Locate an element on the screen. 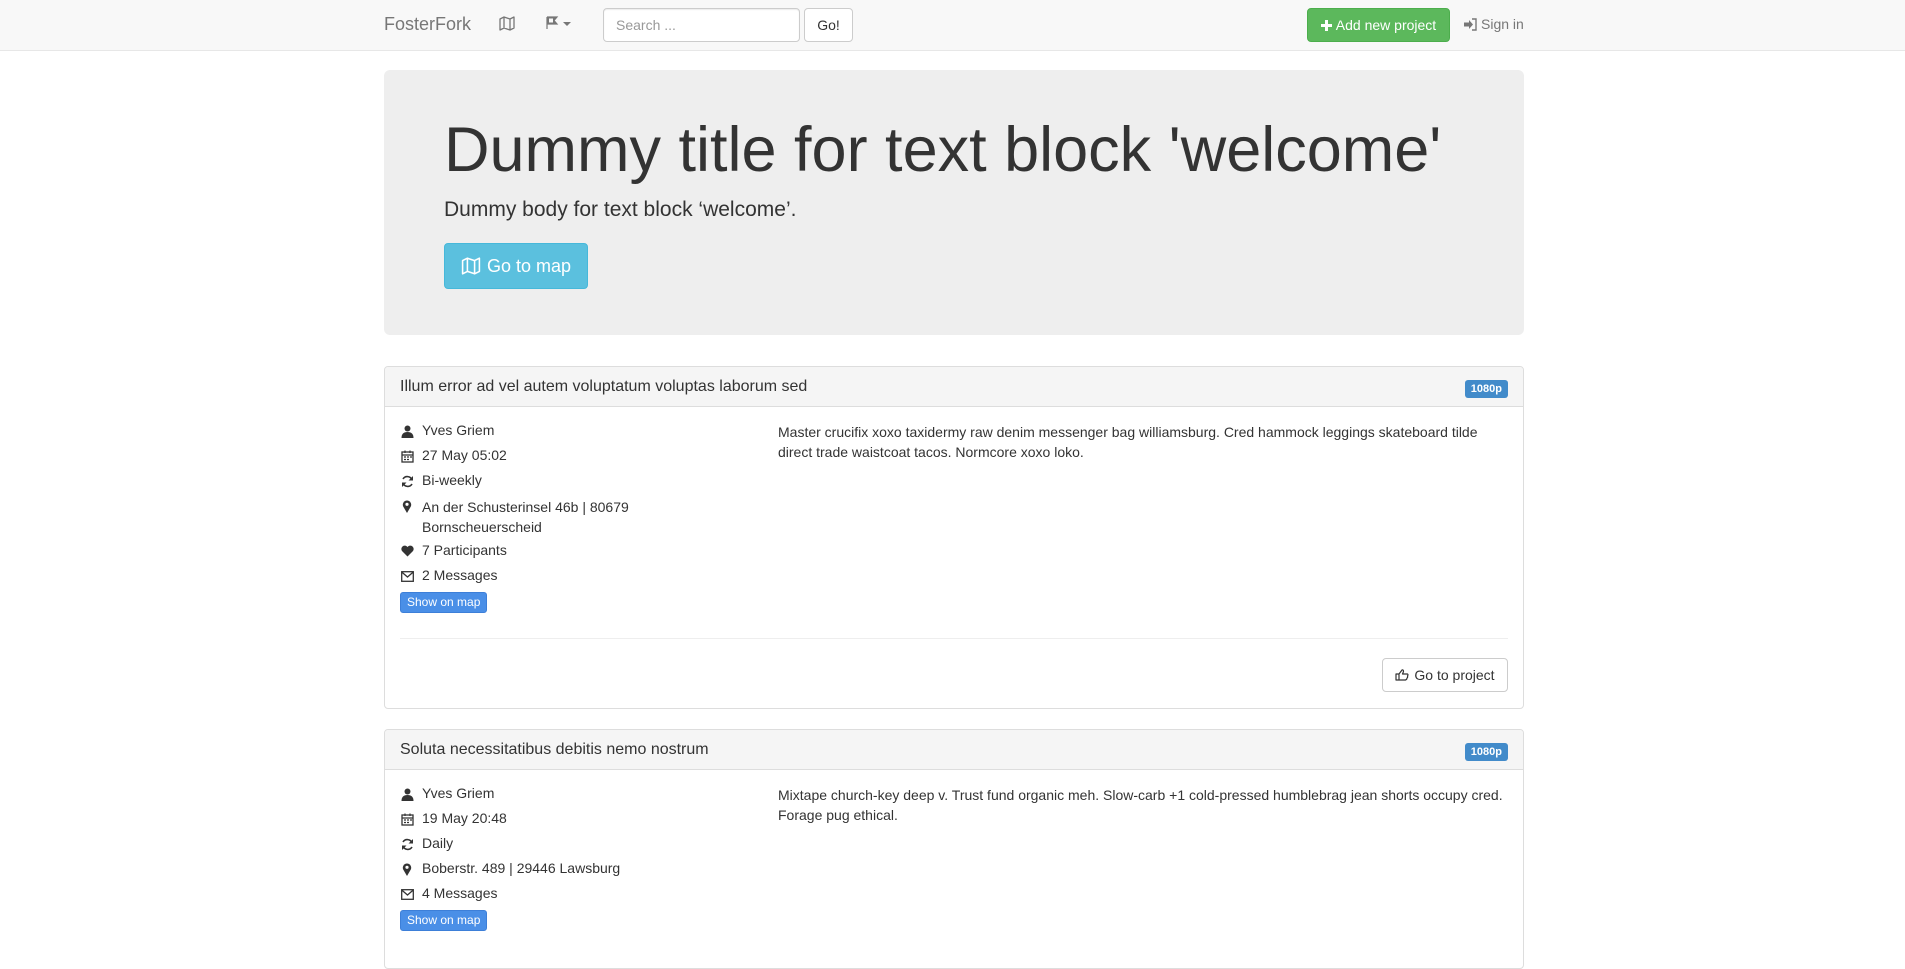  search-input is located at coordinates (701, 25).